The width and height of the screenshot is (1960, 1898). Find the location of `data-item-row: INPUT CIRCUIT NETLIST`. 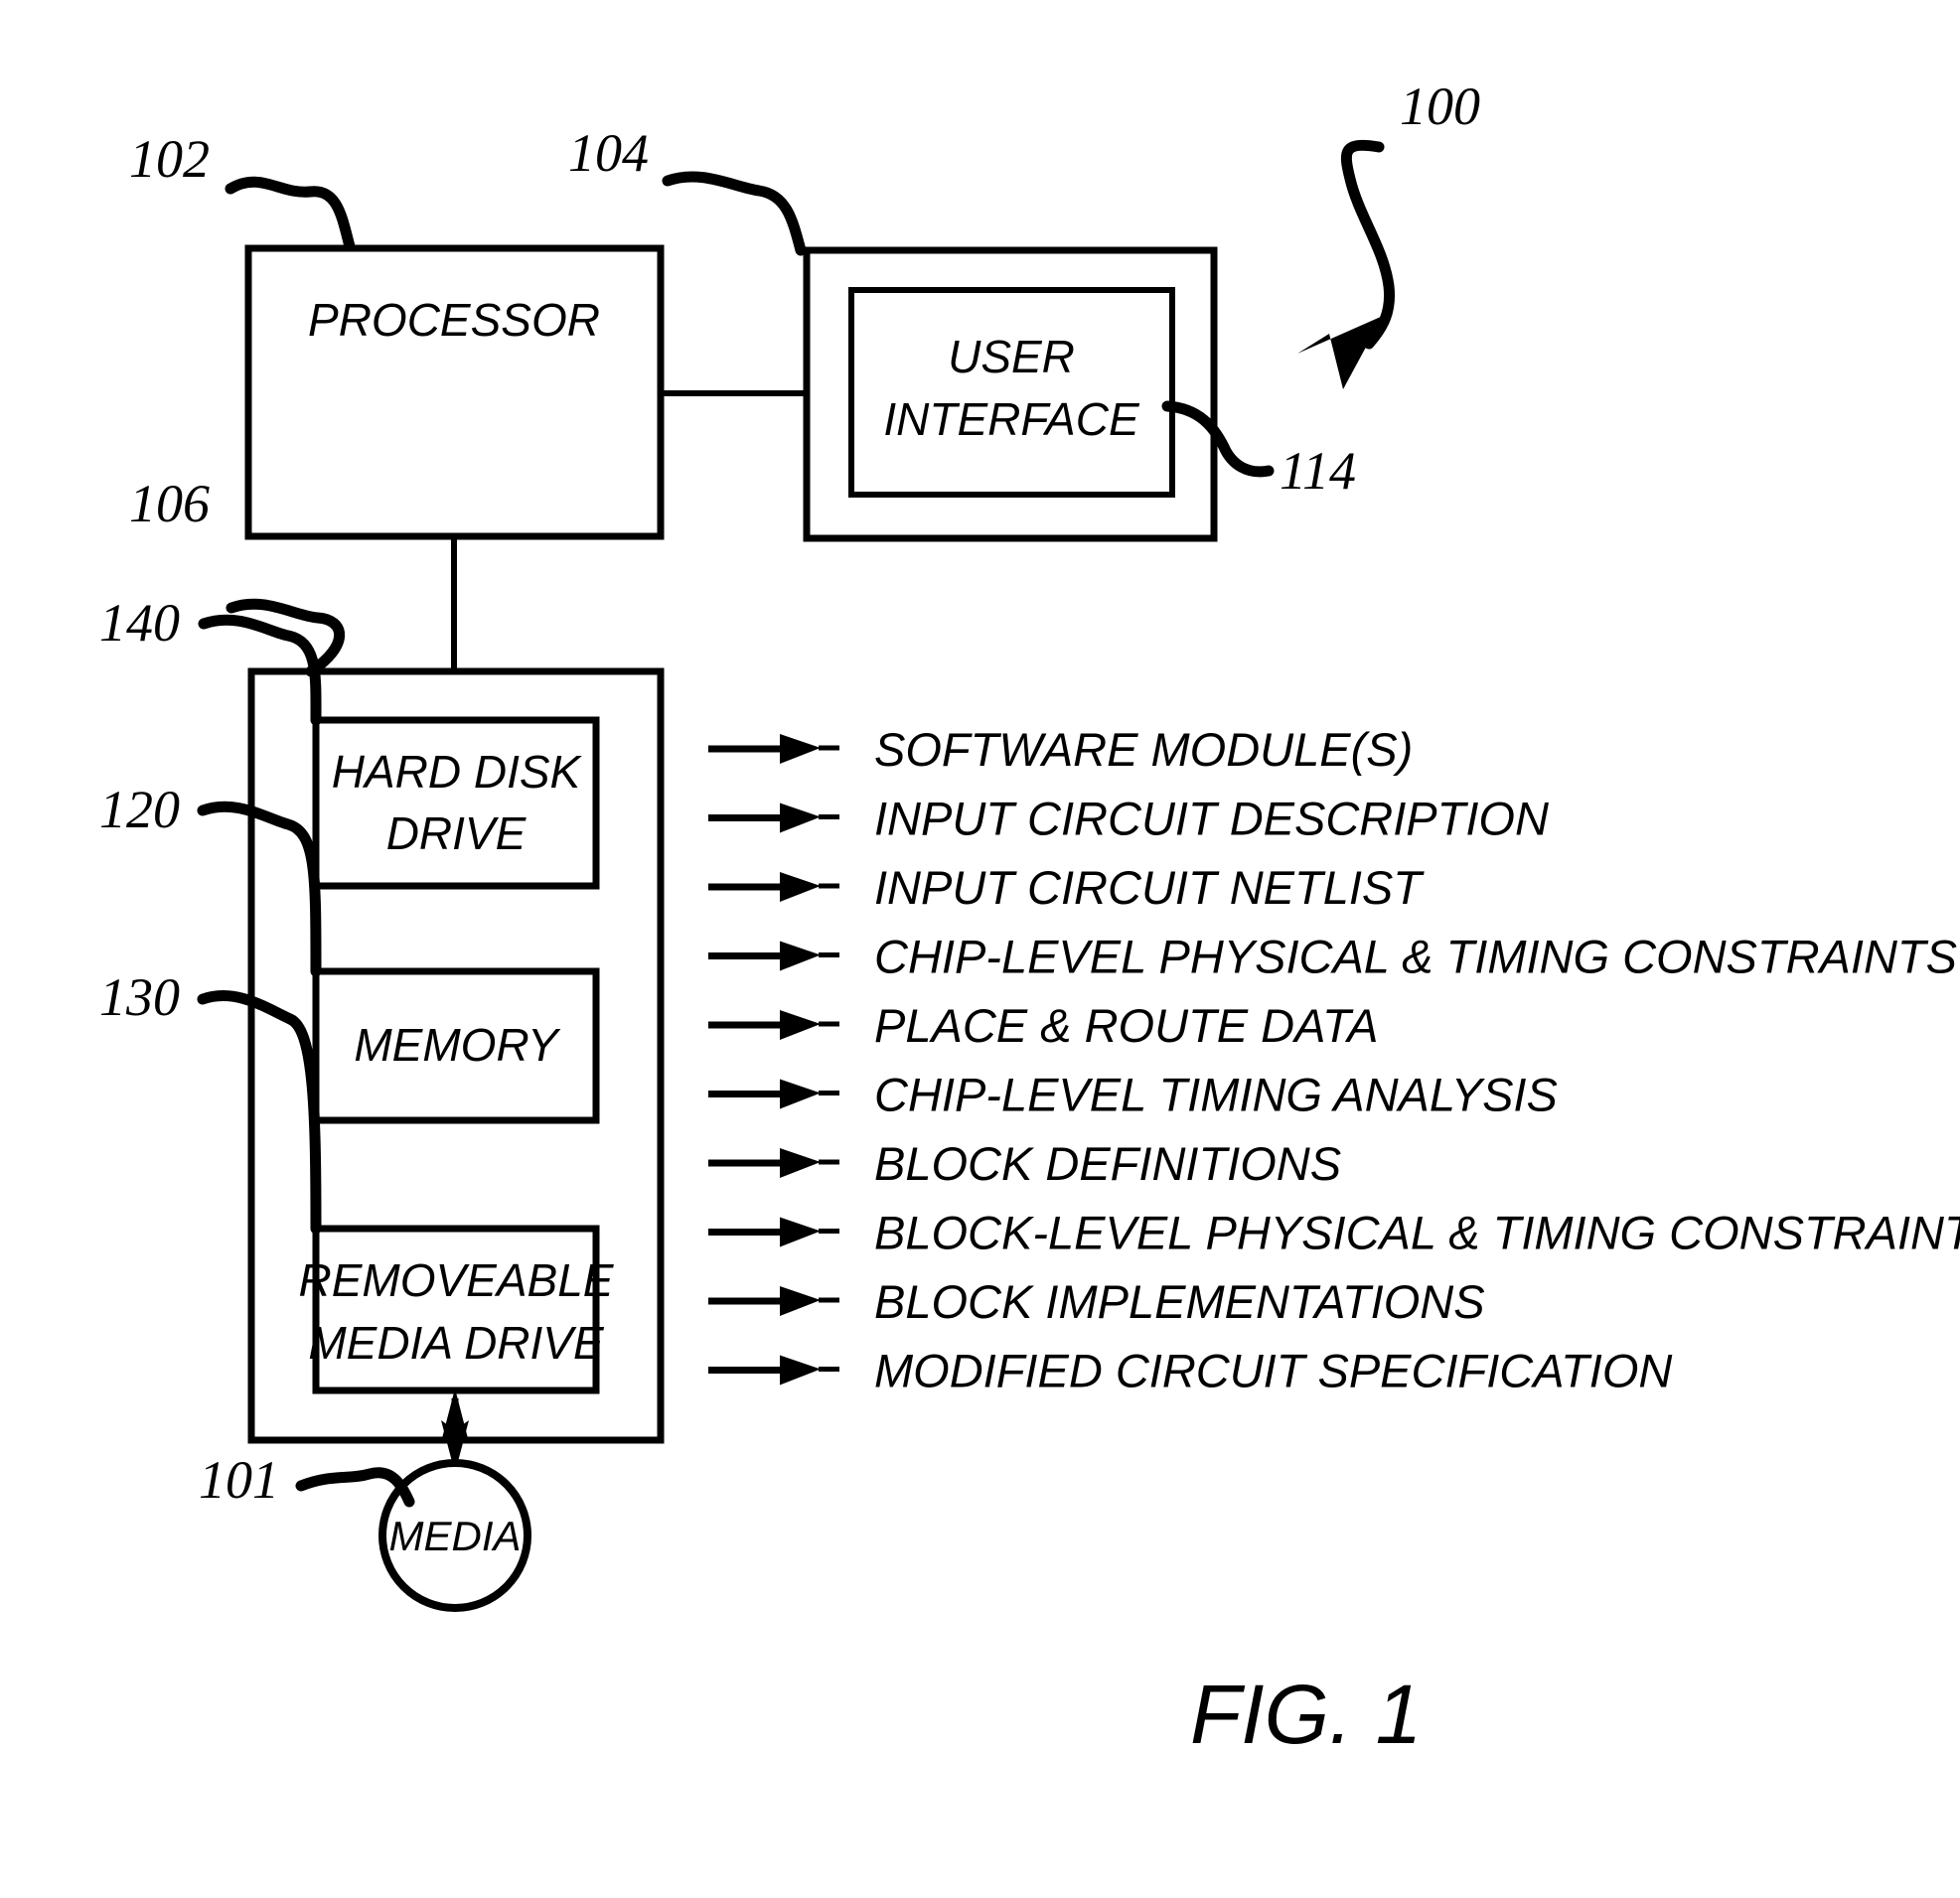

data-item-row: INPUT CIRCUIT NETLIST is located at coordinates (1066, 887).